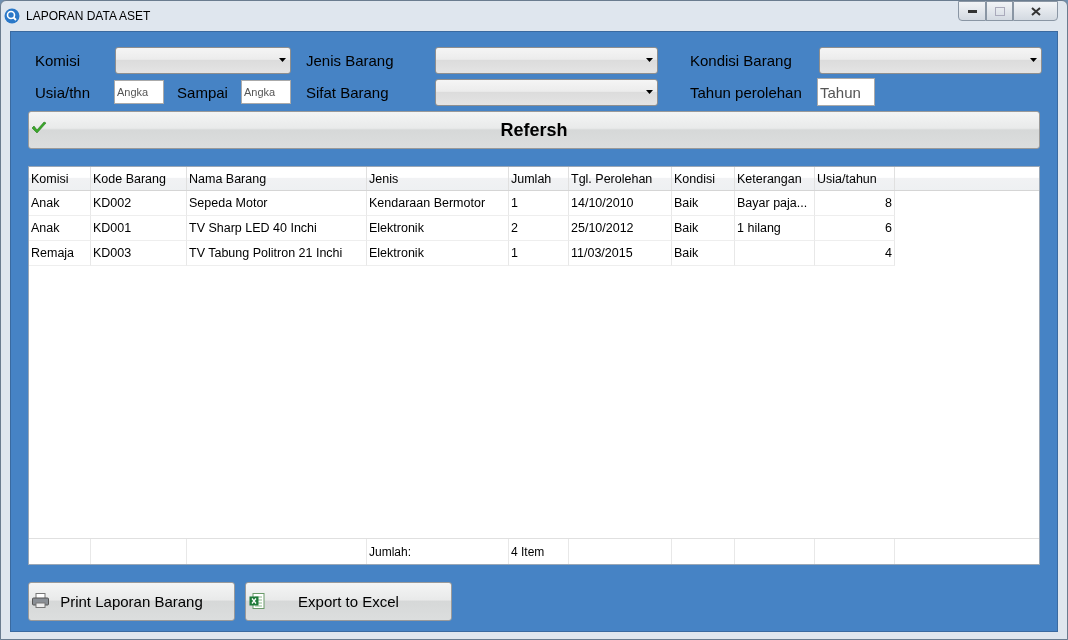 The image size is (1068, 640). What do you see at coordinates (539, 228) in the screenshot?
I see `table-cell: 2` at bounding box center [539, 228].